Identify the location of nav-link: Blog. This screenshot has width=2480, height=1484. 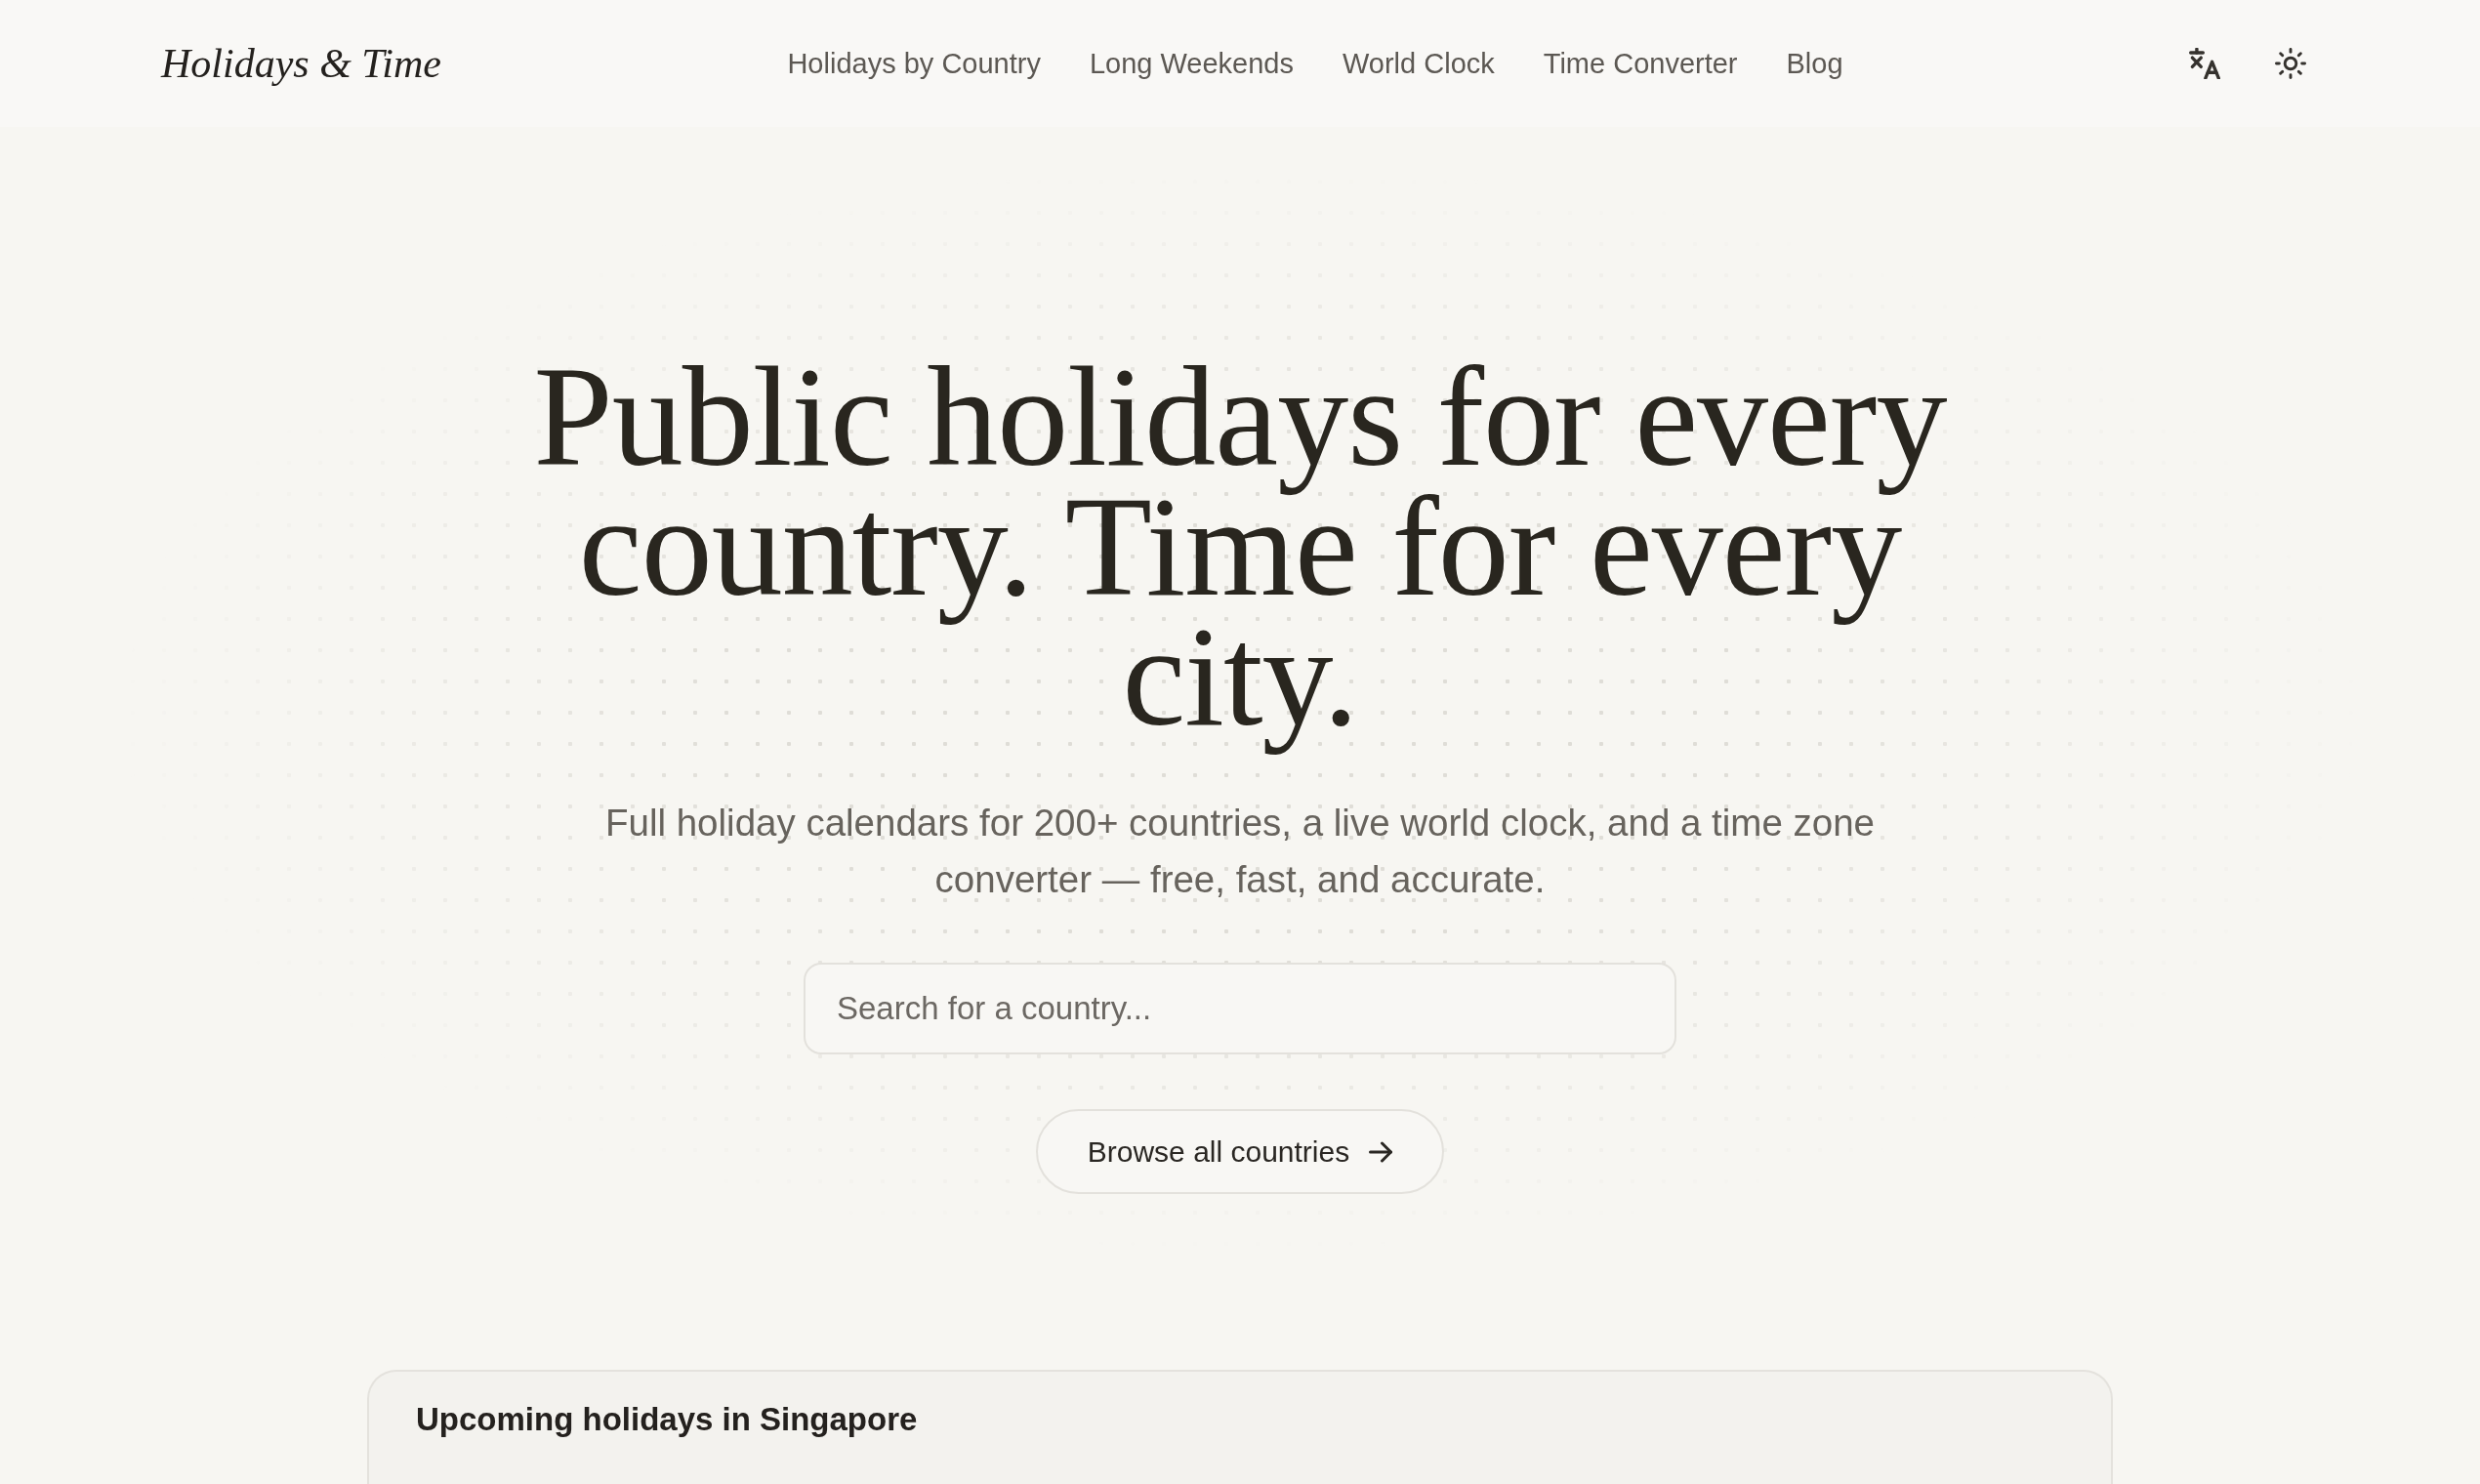
(1814, 64).